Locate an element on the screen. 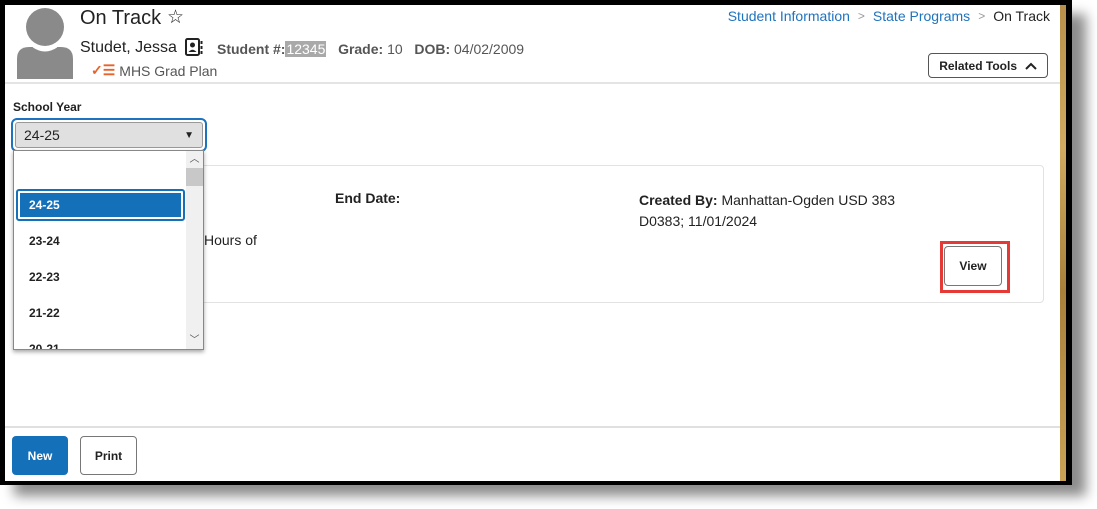 The height and width of the screenshot is (509, 1097). chevron-up-icon is located at coordinates (1031, 66).